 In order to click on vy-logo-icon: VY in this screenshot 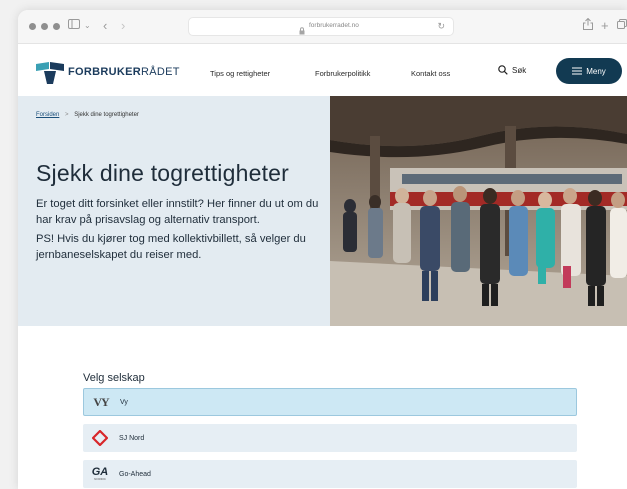, I will do `click(101, 402)`.